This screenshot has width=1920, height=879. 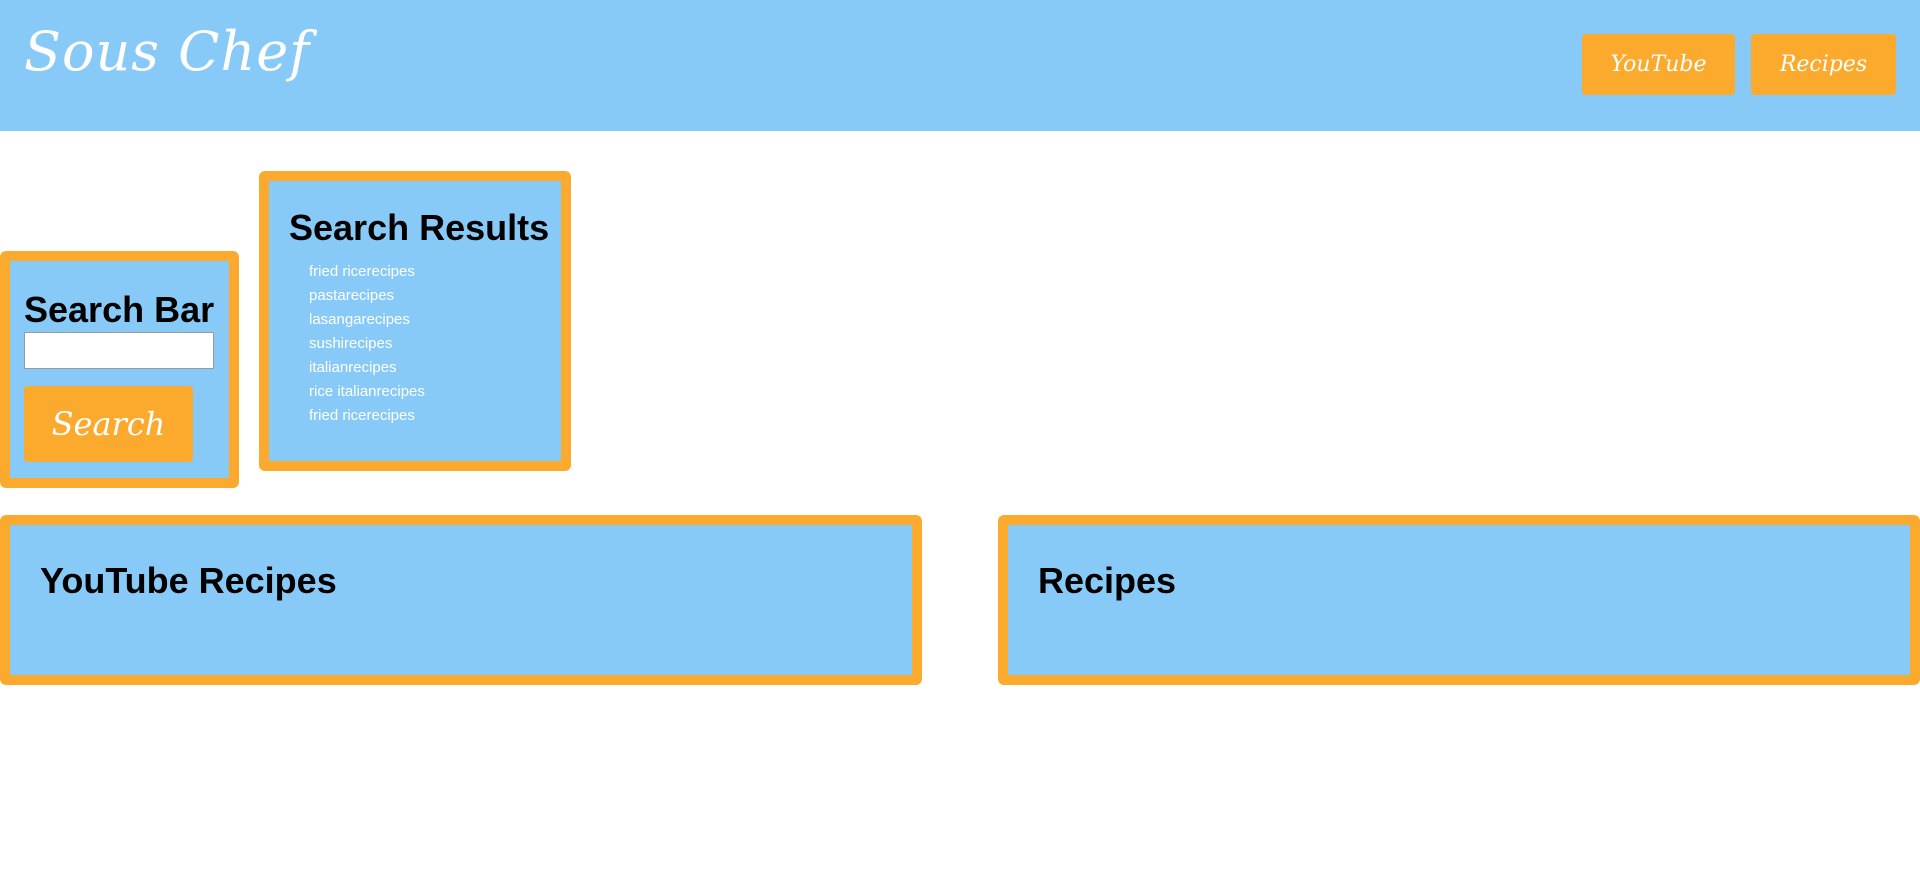 What do you see at coordinates (1823, 64) in the screenshot?
I see `nav-recipes-button: Recipes` at bounding box center [1823, 64].